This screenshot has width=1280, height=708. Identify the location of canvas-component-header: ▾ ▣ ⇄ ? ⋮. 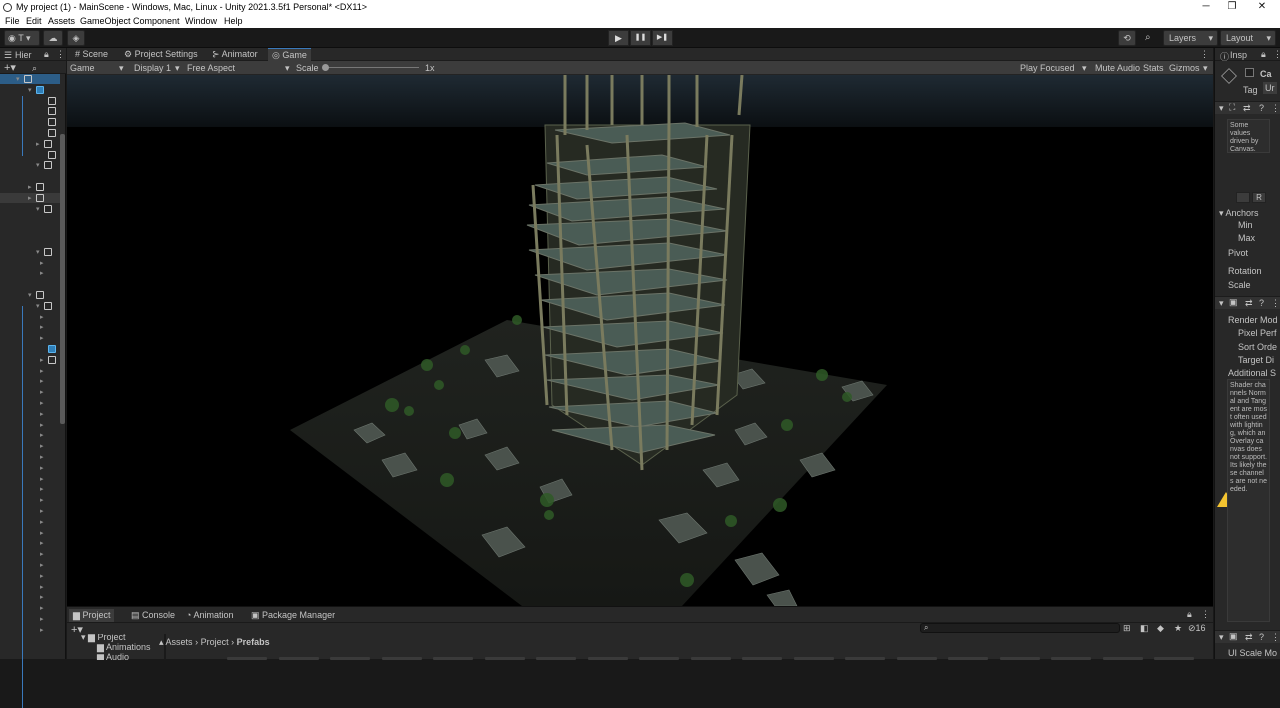
(1247, 302).